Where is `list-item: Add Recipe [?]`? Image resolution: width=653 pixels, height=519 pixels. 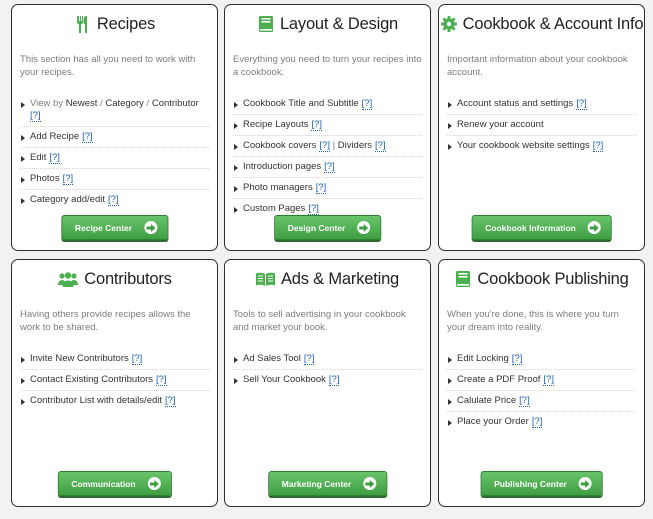 list-item: Add Recipe [?] is located at coordinates (114, 137).